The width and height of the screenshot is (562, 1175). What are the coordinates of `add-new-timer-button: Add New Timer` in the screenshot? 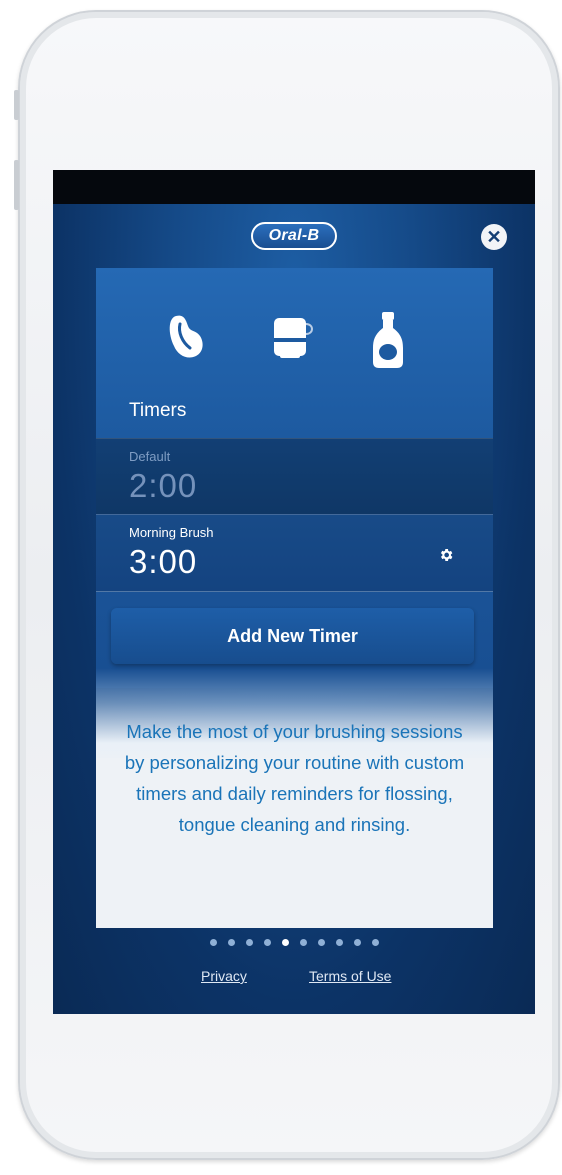 It's located at (292, 636).